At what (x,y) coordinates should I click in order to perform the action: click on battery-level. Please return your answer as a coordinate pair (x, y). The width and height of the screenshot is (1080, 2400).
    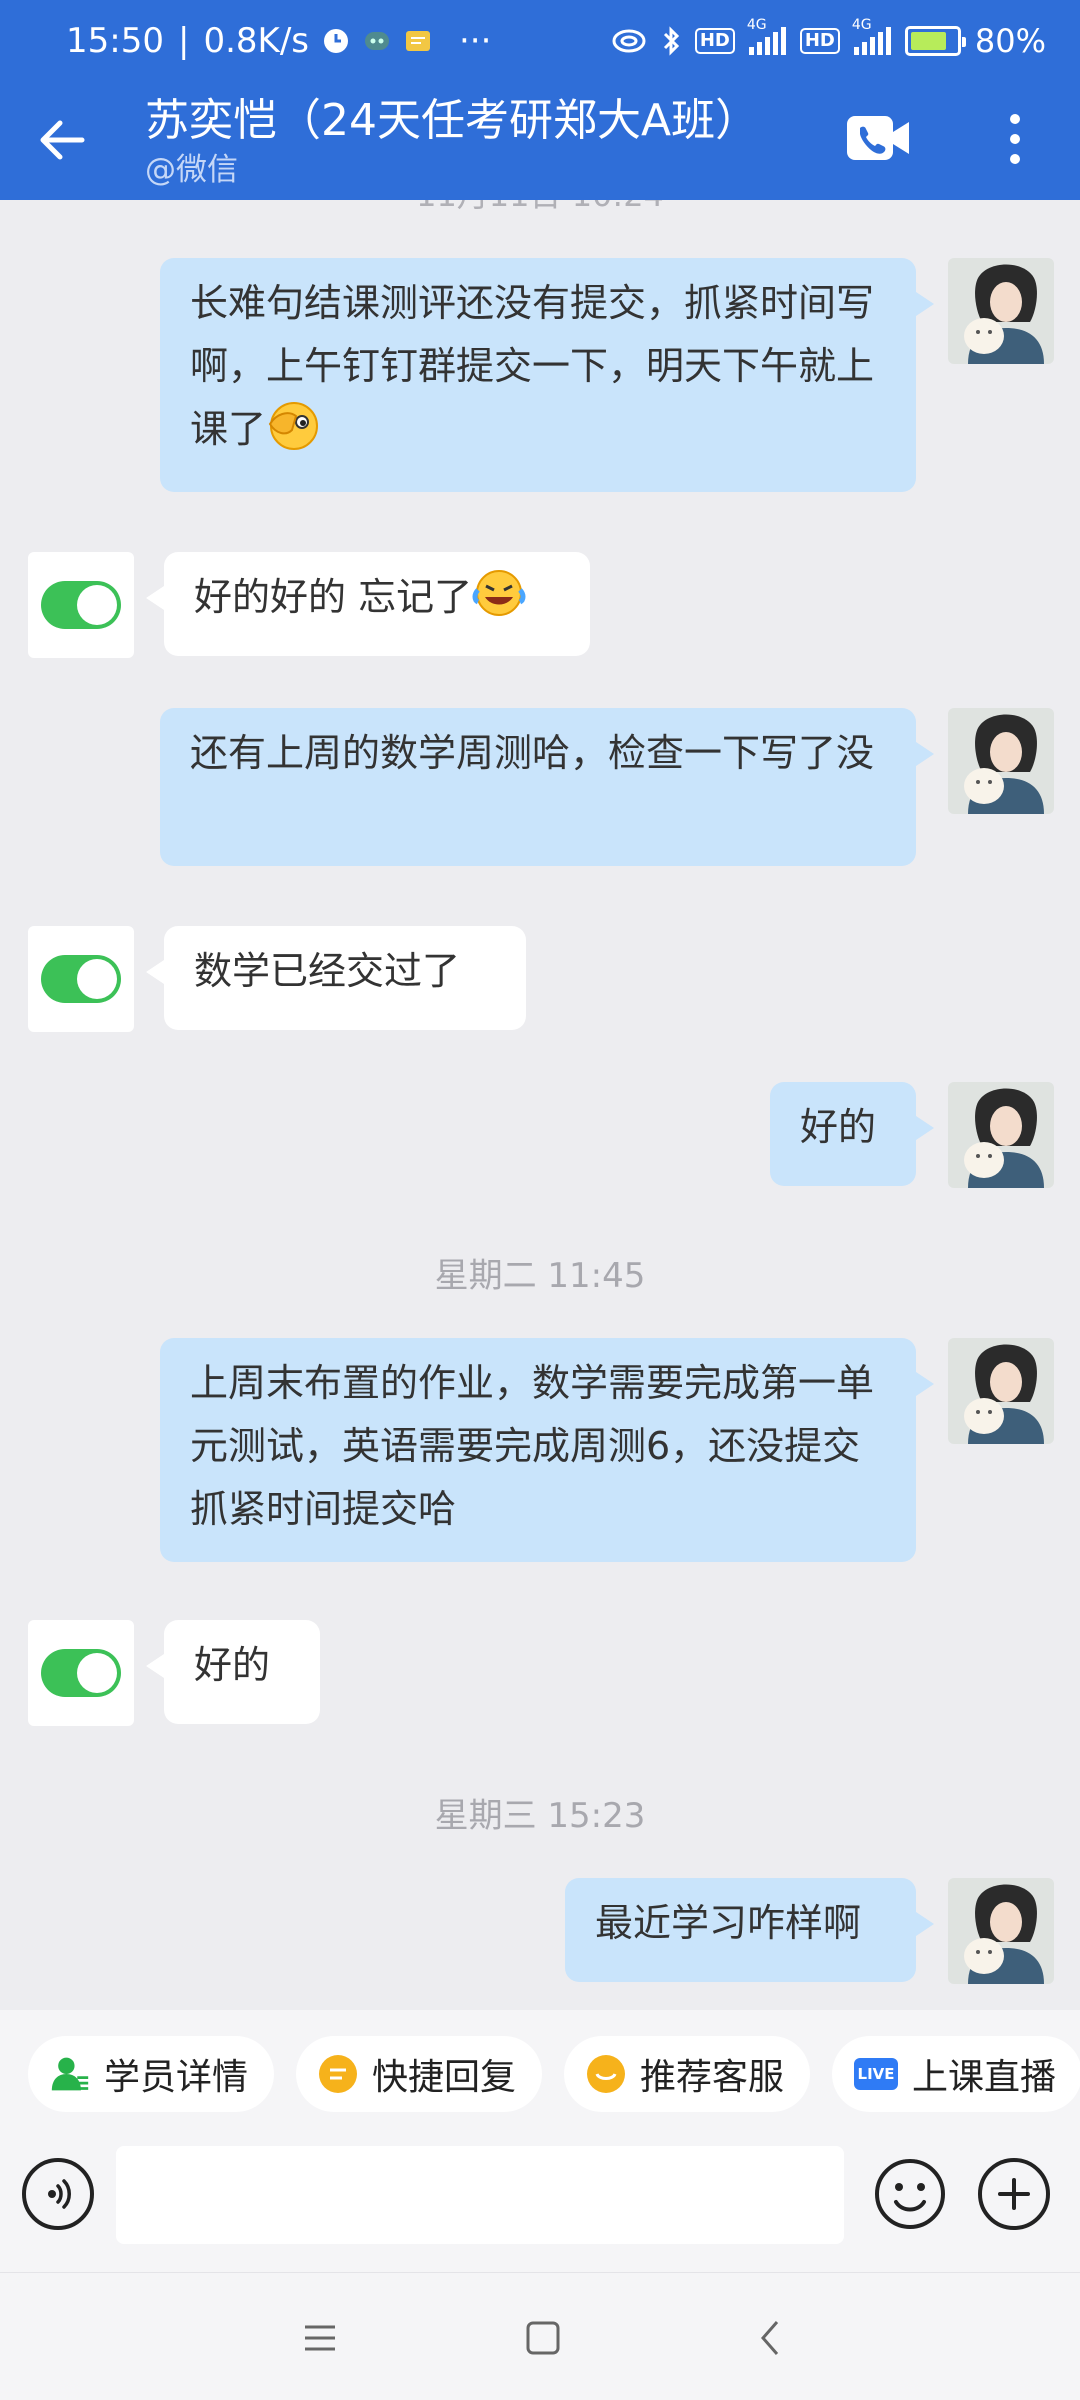
    Looking at the image, I should click on (928, 41).